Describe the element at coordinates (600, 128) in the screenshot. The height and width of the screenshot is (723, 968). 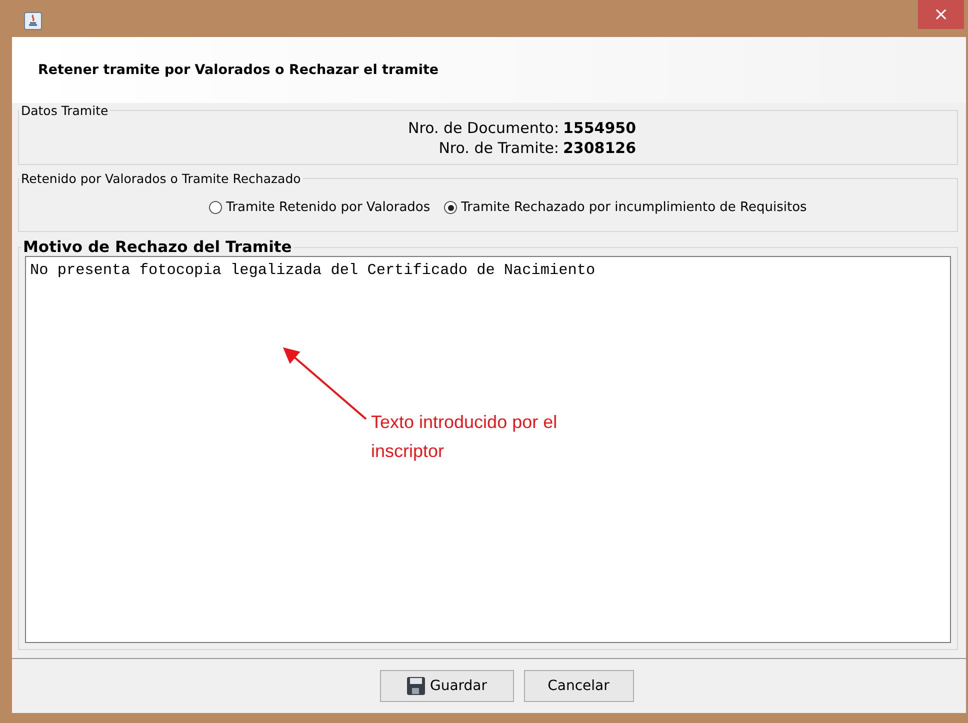
I see `field-value: 1554950` at that location.